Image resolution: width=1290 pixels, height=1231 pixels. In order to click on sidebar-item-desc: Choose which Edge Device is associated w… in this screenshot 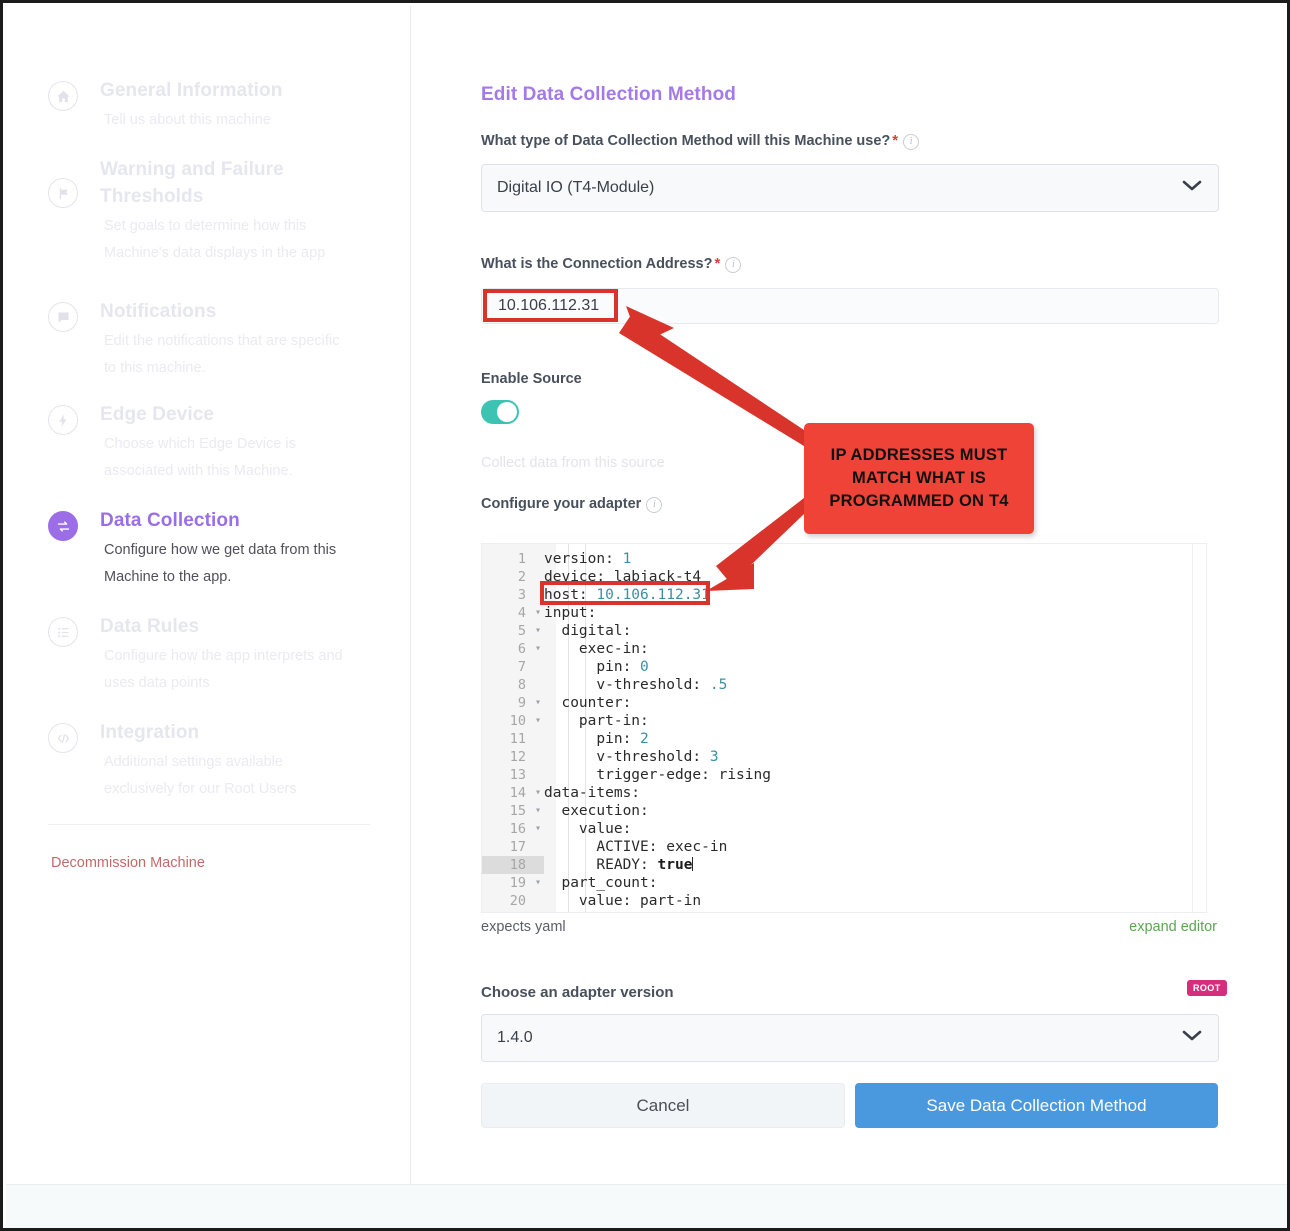, I will do `click(200, 457)`.